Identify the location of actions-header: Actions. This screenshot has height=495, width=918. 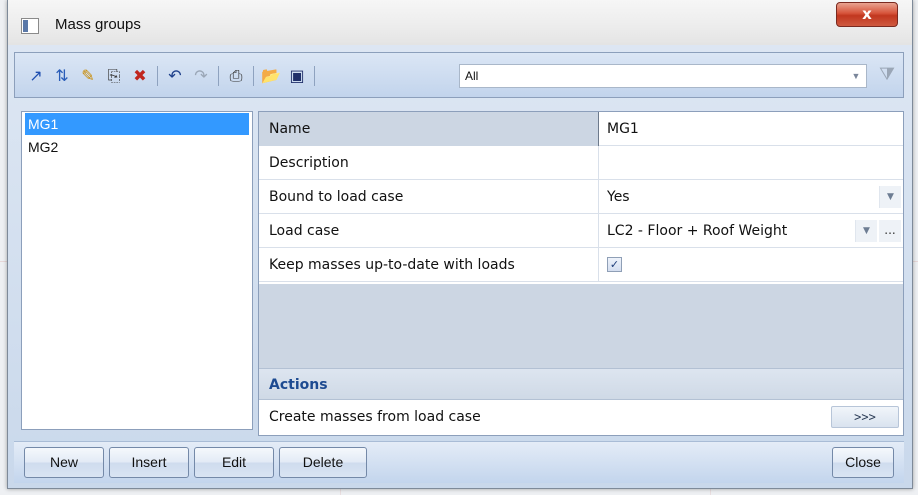
(581, 384).